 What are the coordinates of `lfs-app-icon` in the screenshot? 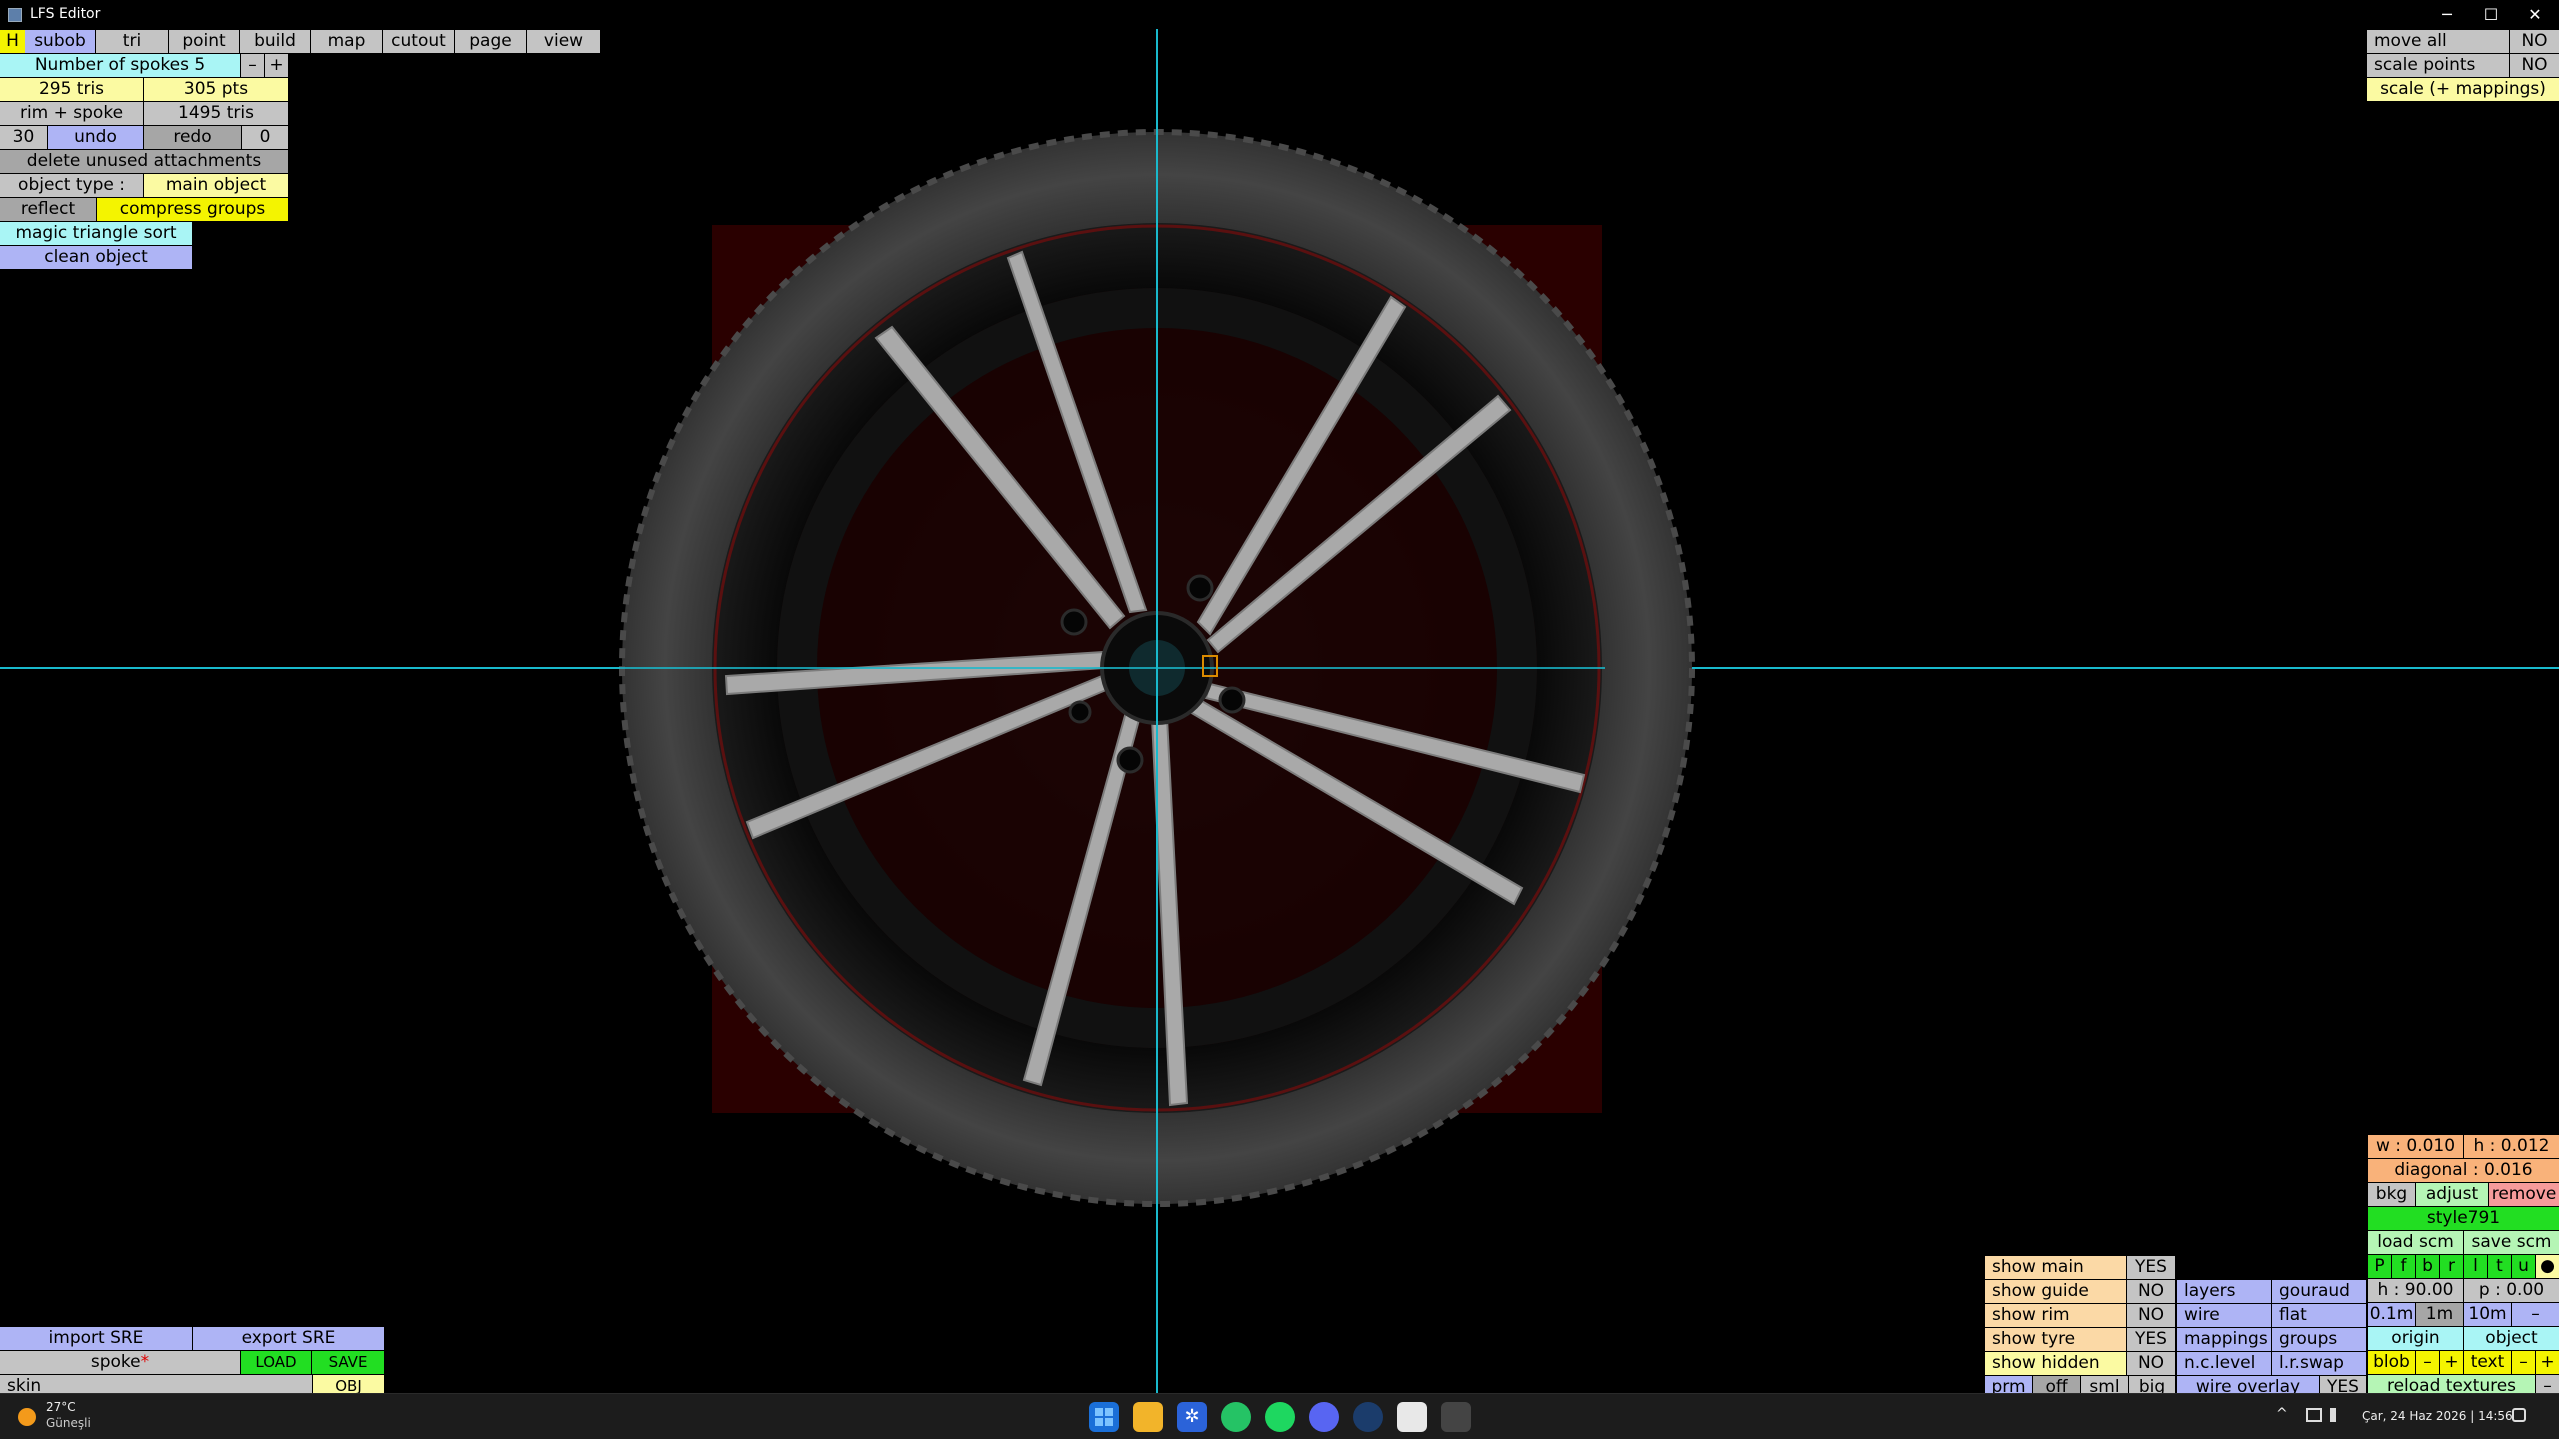 It's located at (1412, 1417).